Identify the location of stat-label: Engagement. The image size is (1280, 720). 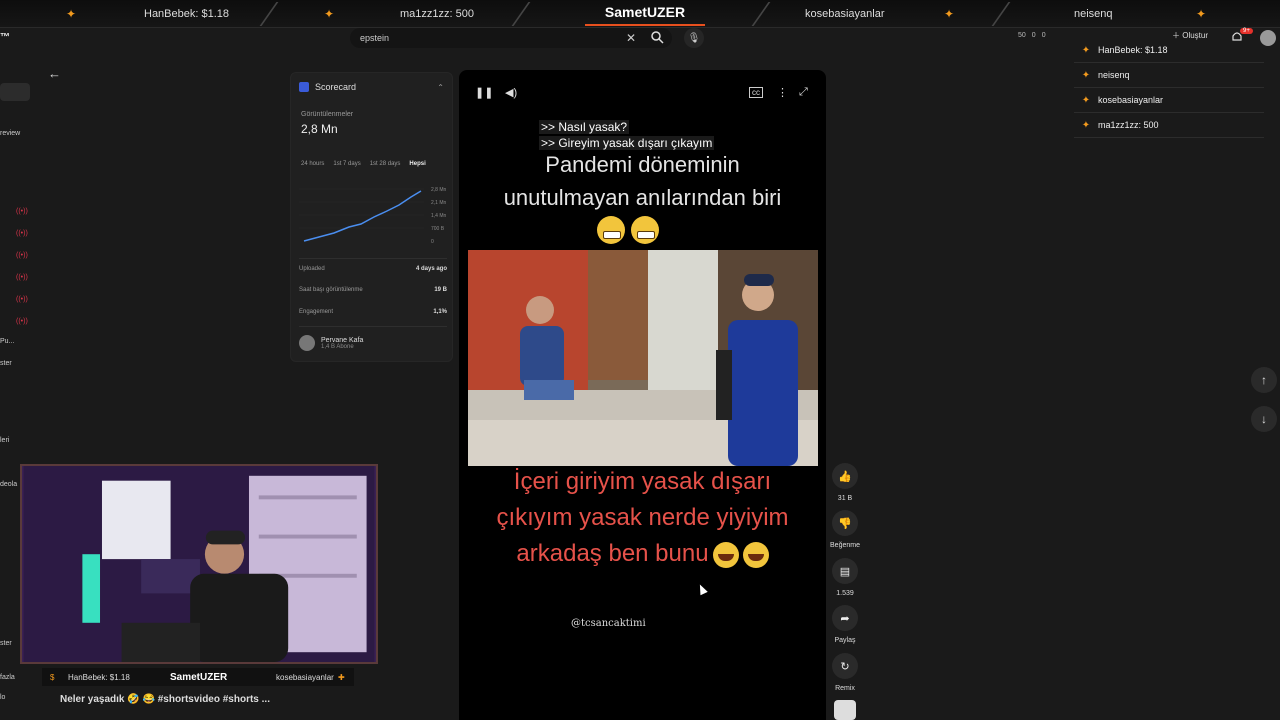
(316, 312).